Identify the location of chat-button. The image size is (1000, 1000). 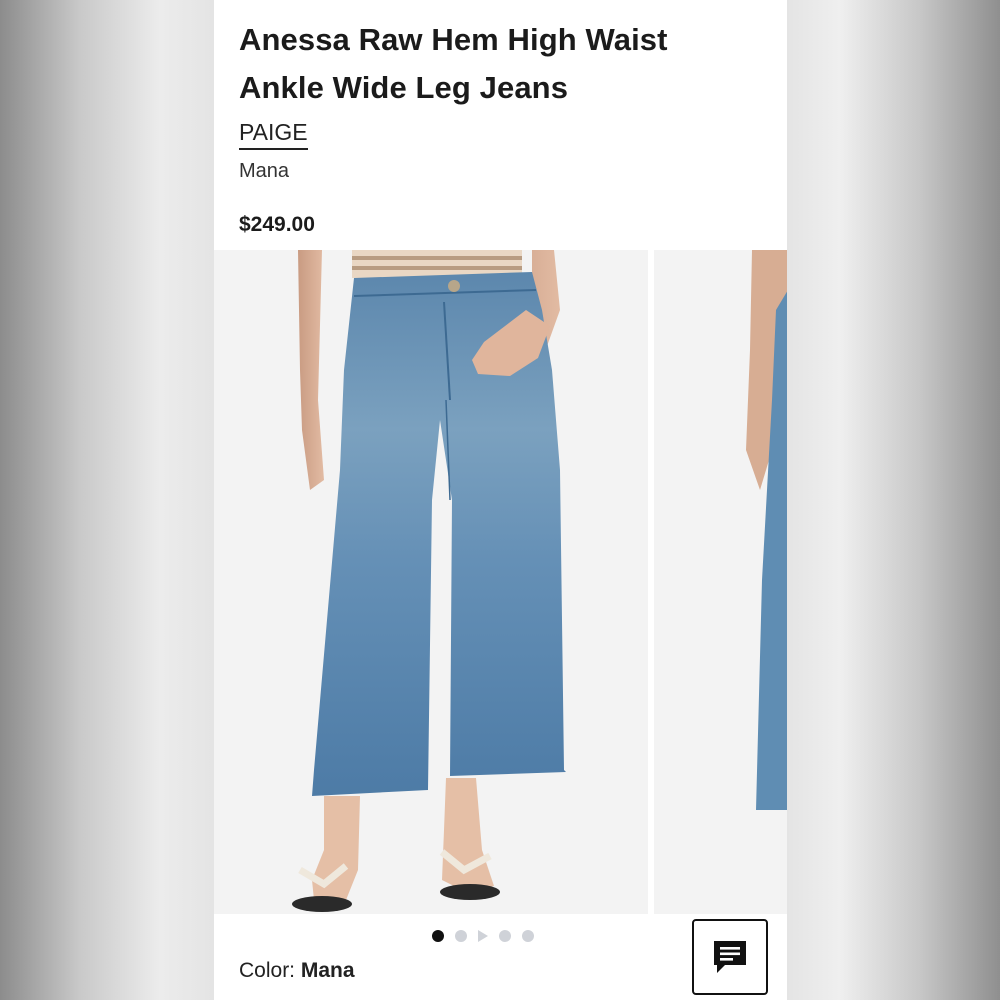
(730, 957).